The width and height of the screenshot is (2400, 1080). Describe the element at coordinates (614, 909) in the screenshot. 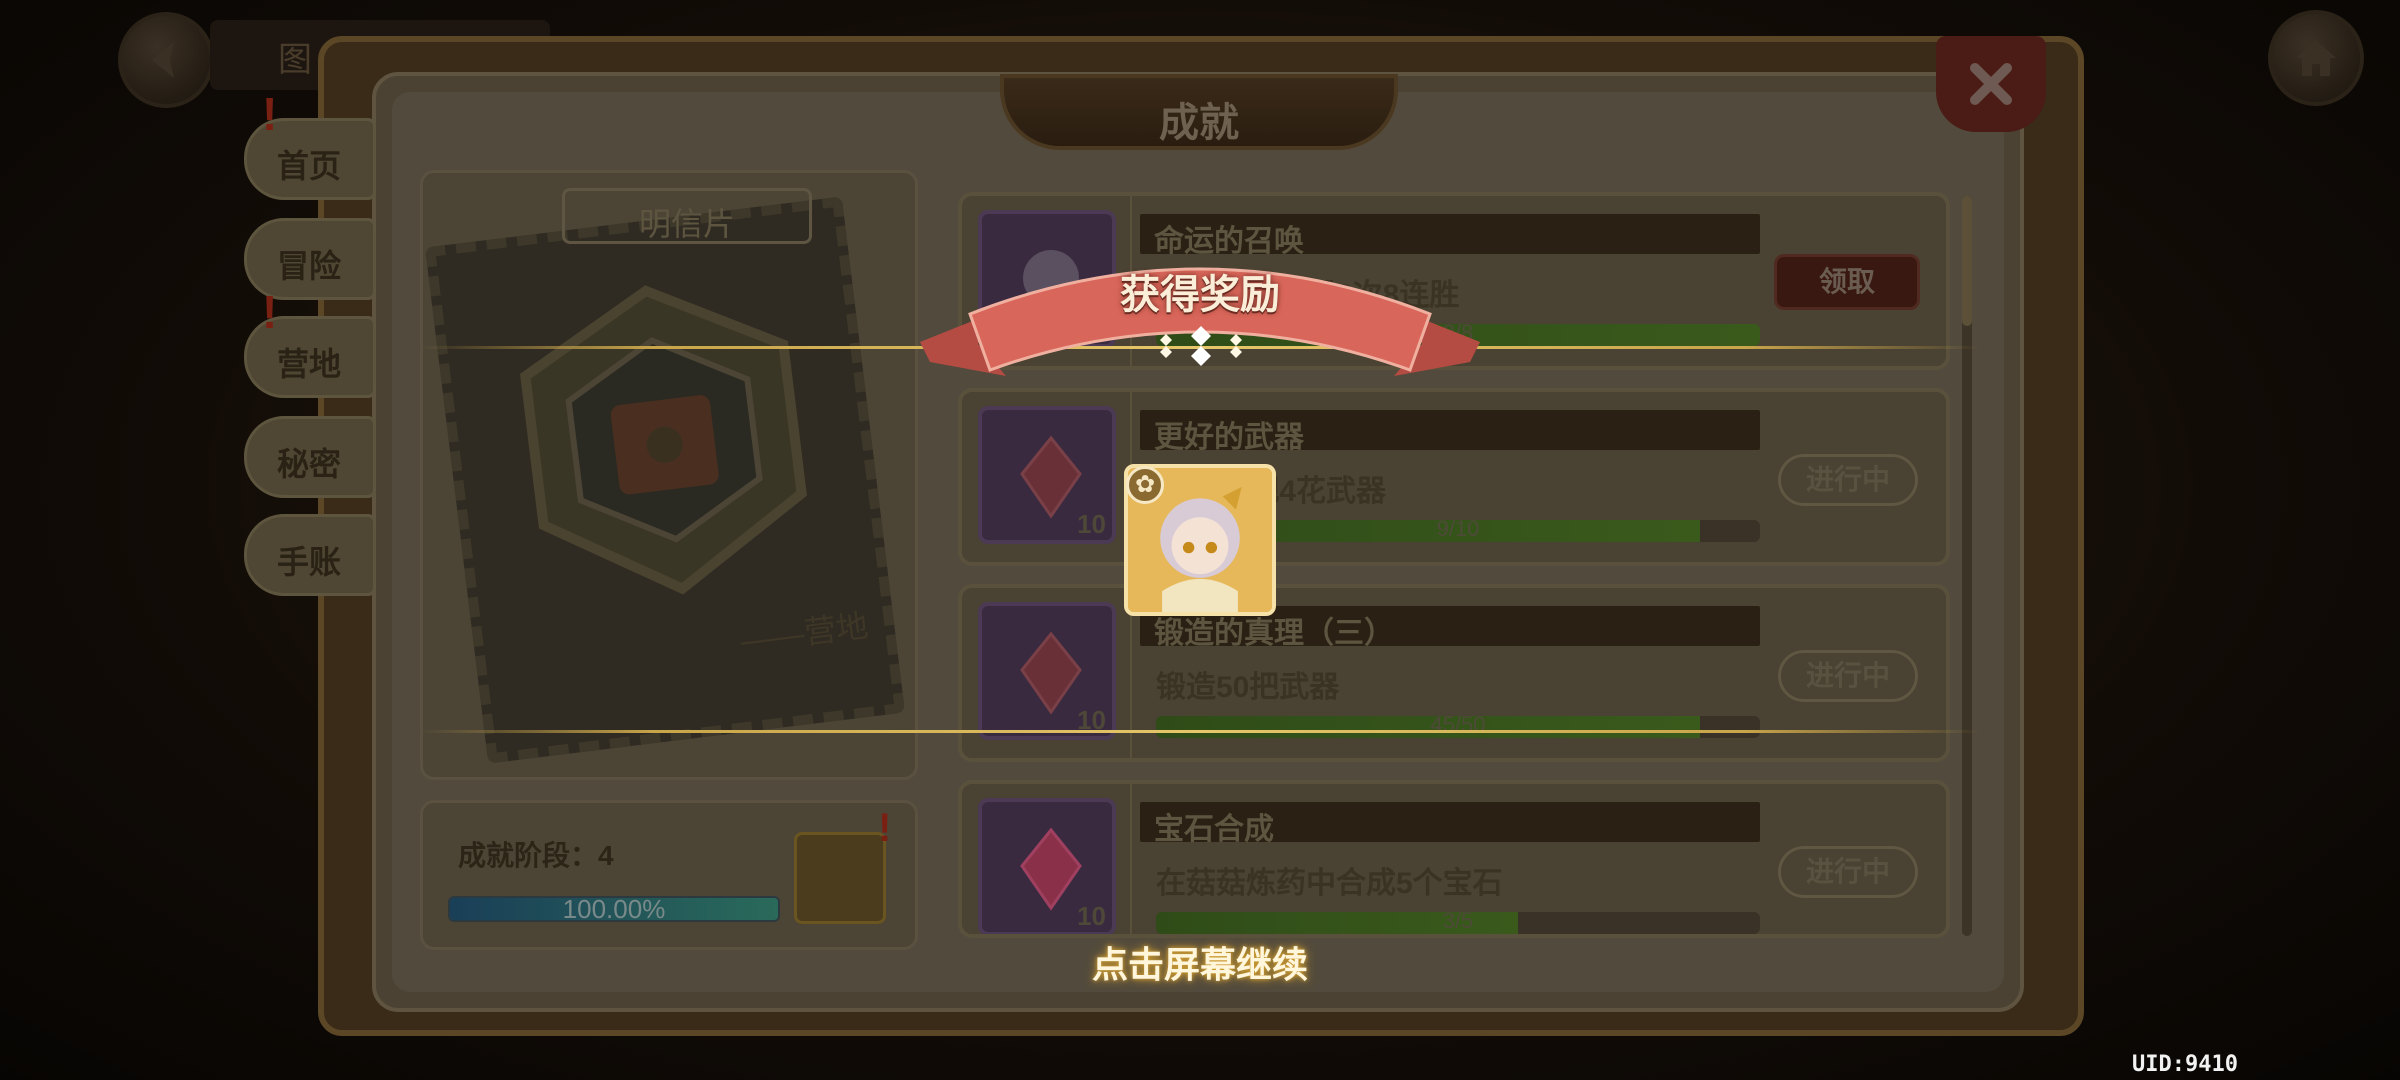

I see `achievement-stage-progress-text: 100.00%` at that location.